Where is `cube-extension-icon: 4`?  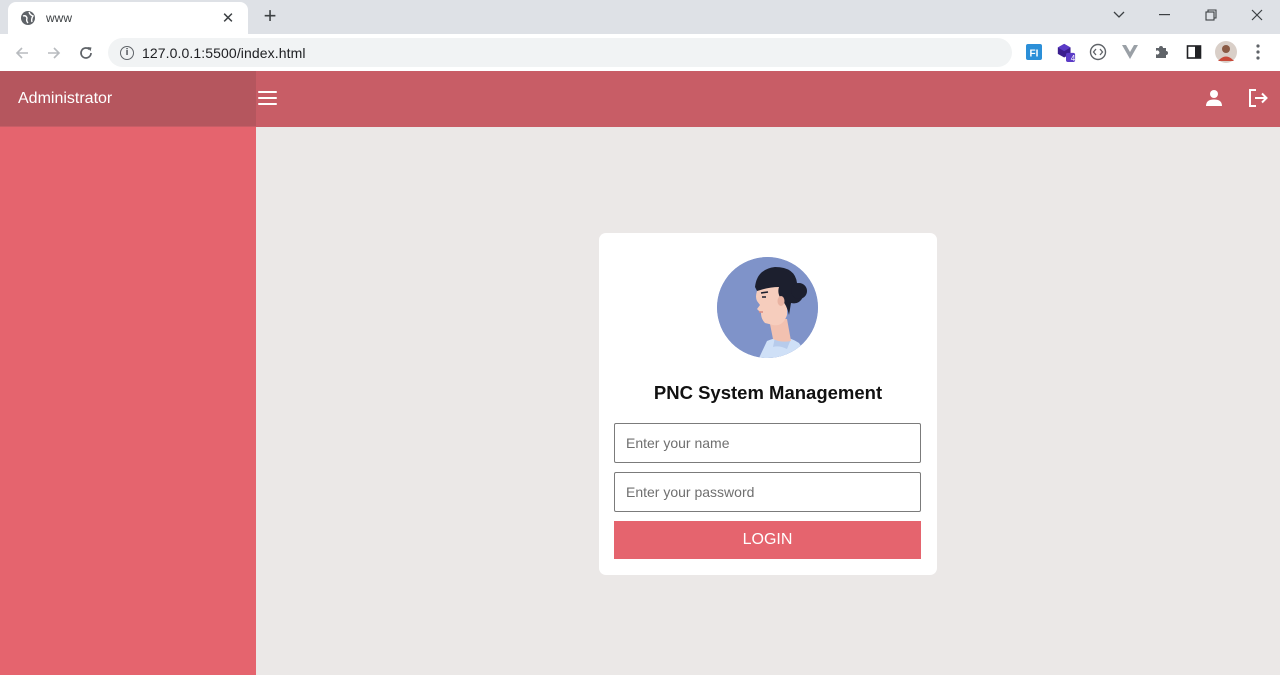 cube-extension-icon: 4 is located at coordinates (1066, 52).